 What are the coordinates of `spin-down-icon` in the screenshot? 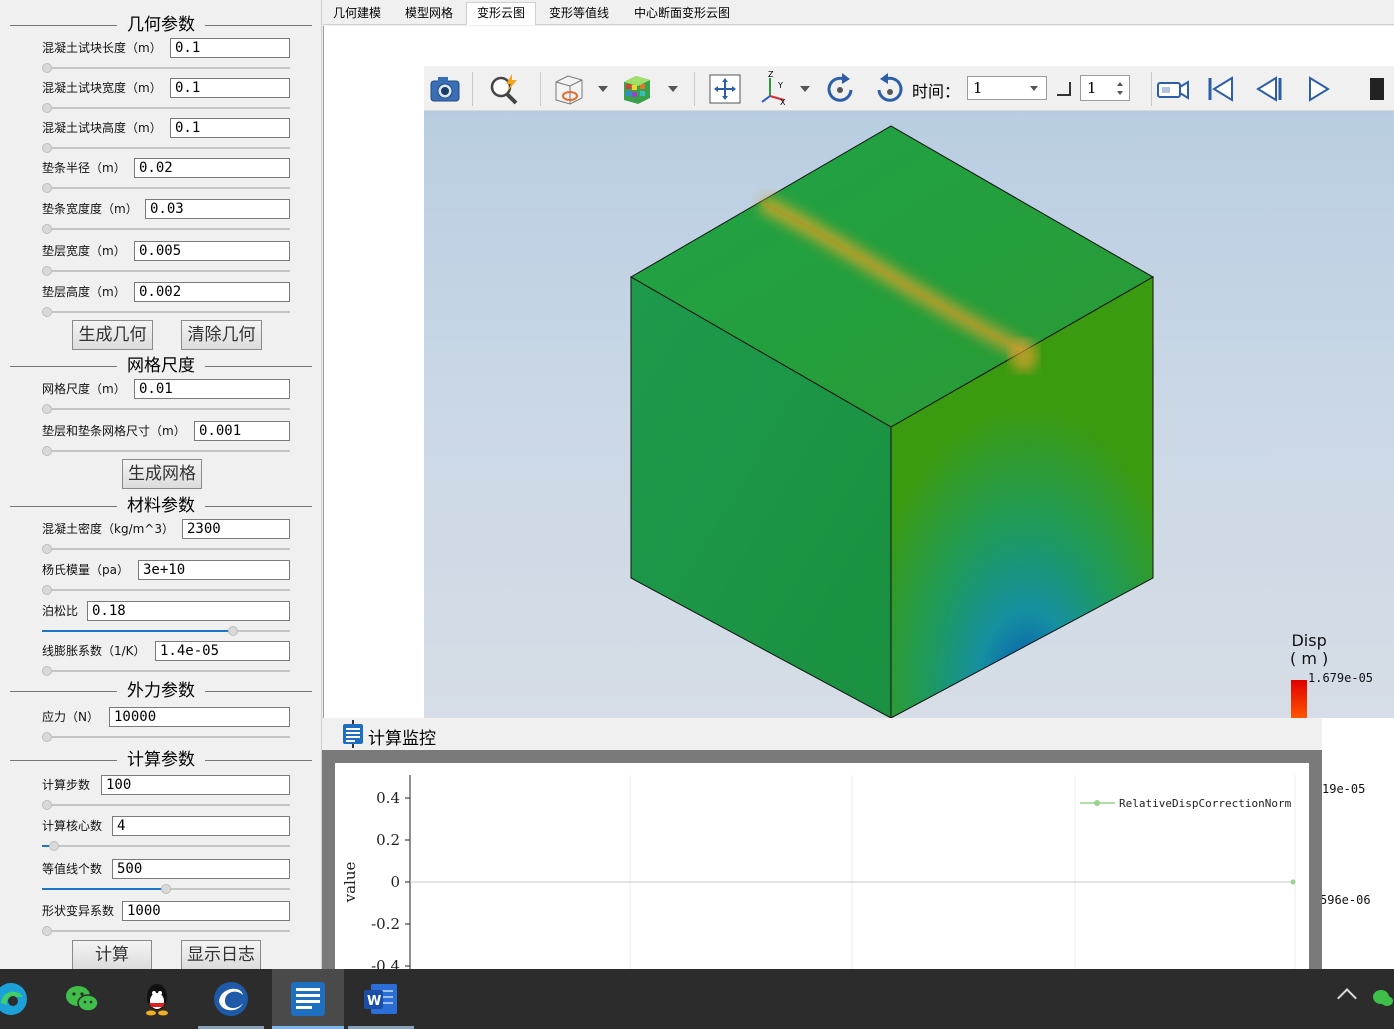 It's located at (1120, 93).